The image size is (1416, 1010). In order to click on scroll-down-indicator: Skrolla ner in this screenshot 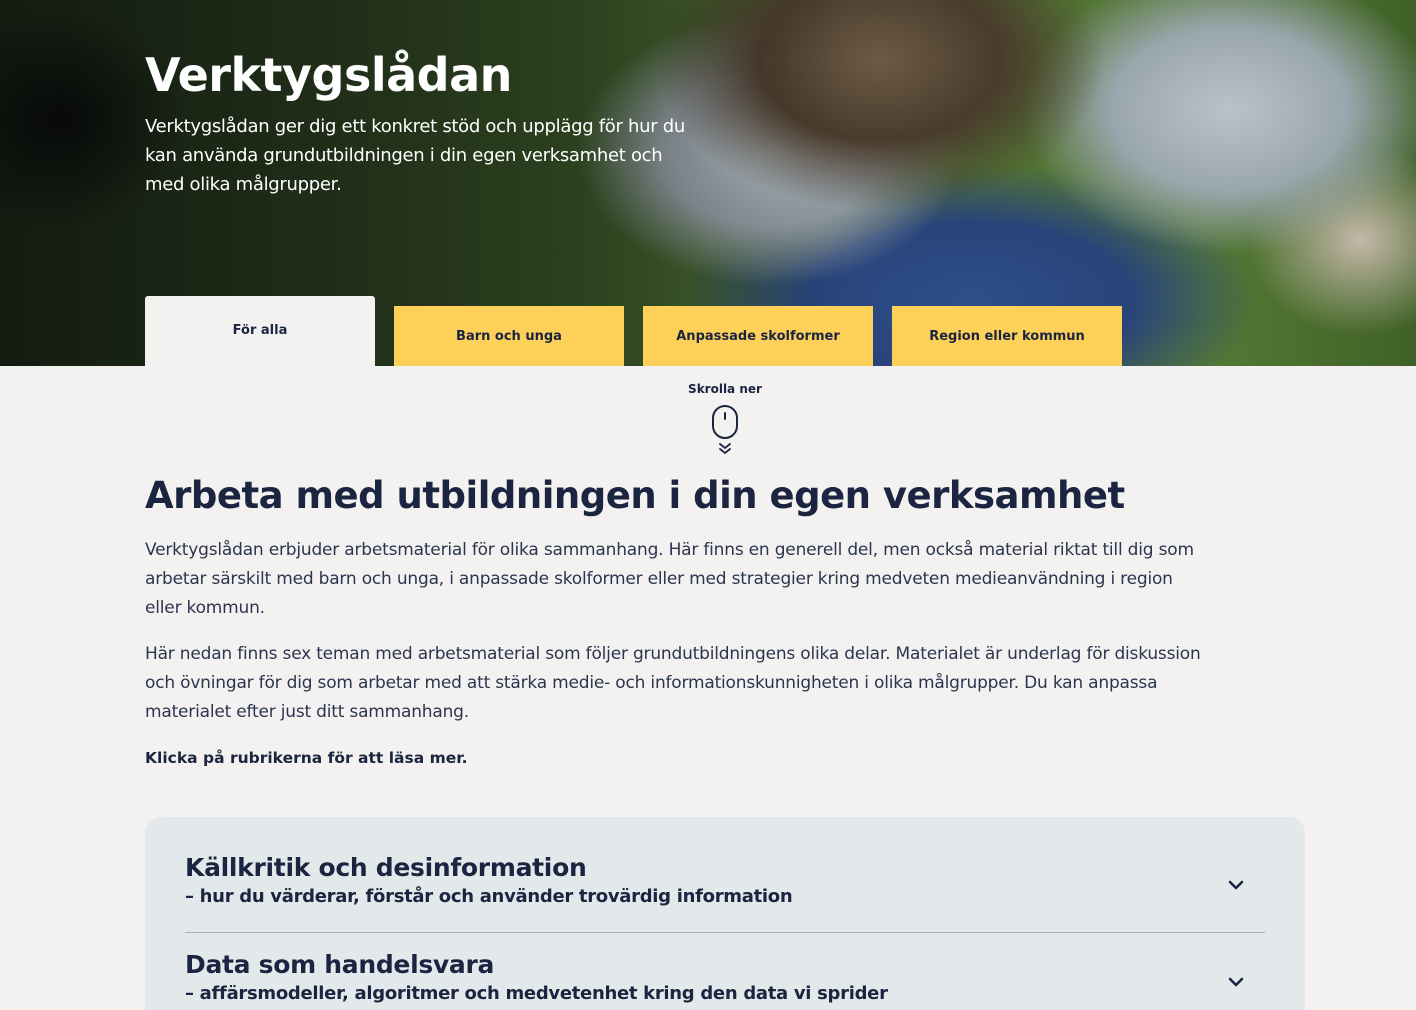, I will do `click(725, 420)`.